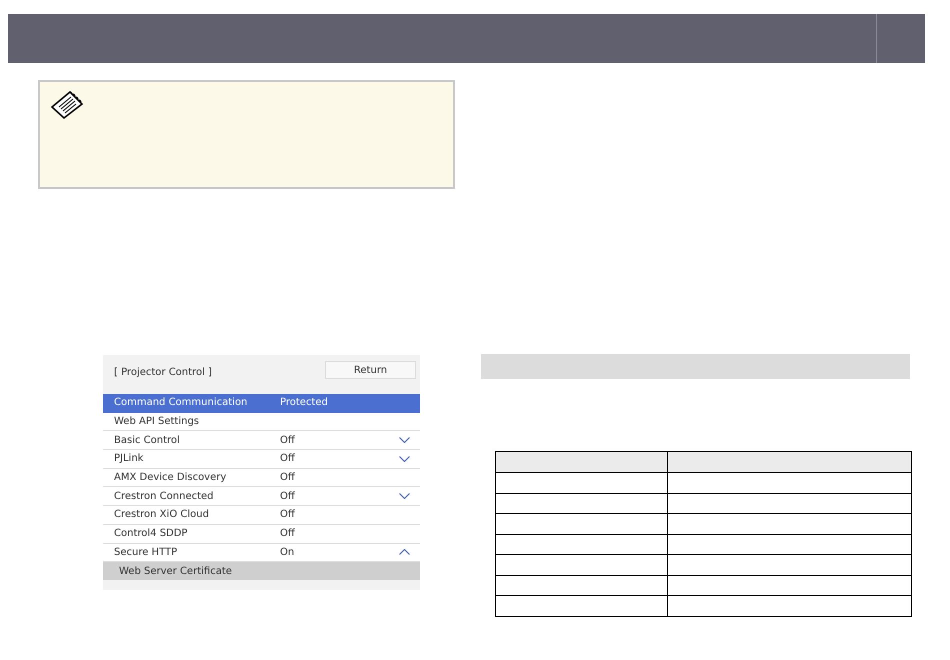  I want to click on menu-row: Crestron Connected Off, so click(261, 496).